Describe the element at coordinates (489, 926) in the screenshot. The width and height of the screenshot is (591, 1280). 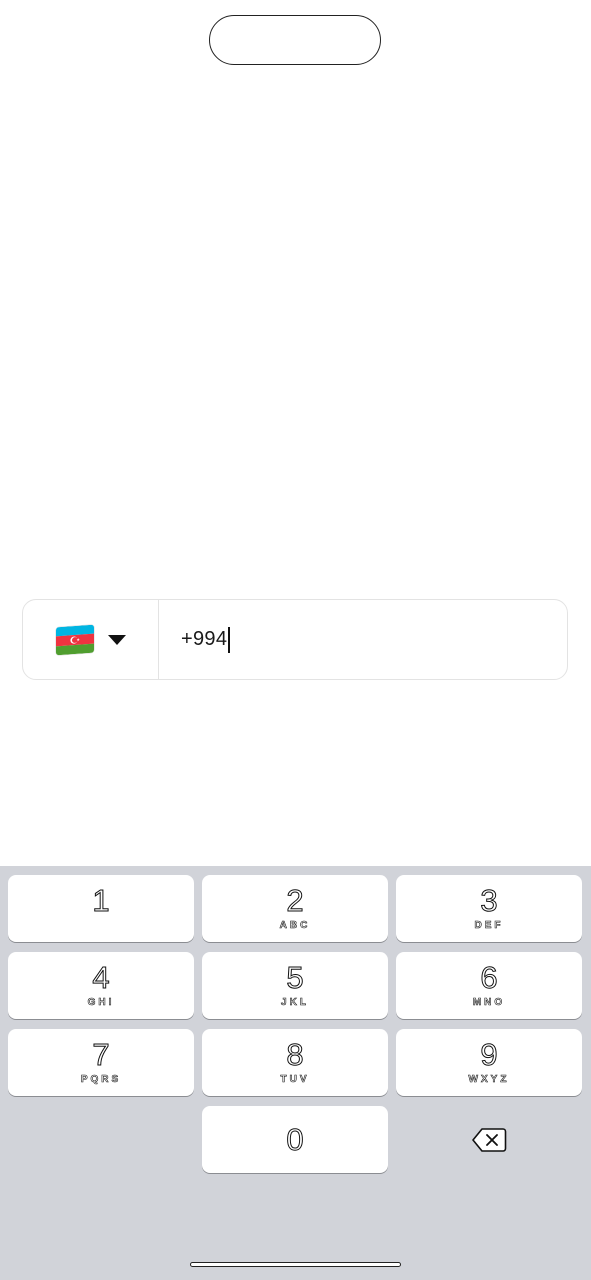
I see `key-letters: DEF` at that location.